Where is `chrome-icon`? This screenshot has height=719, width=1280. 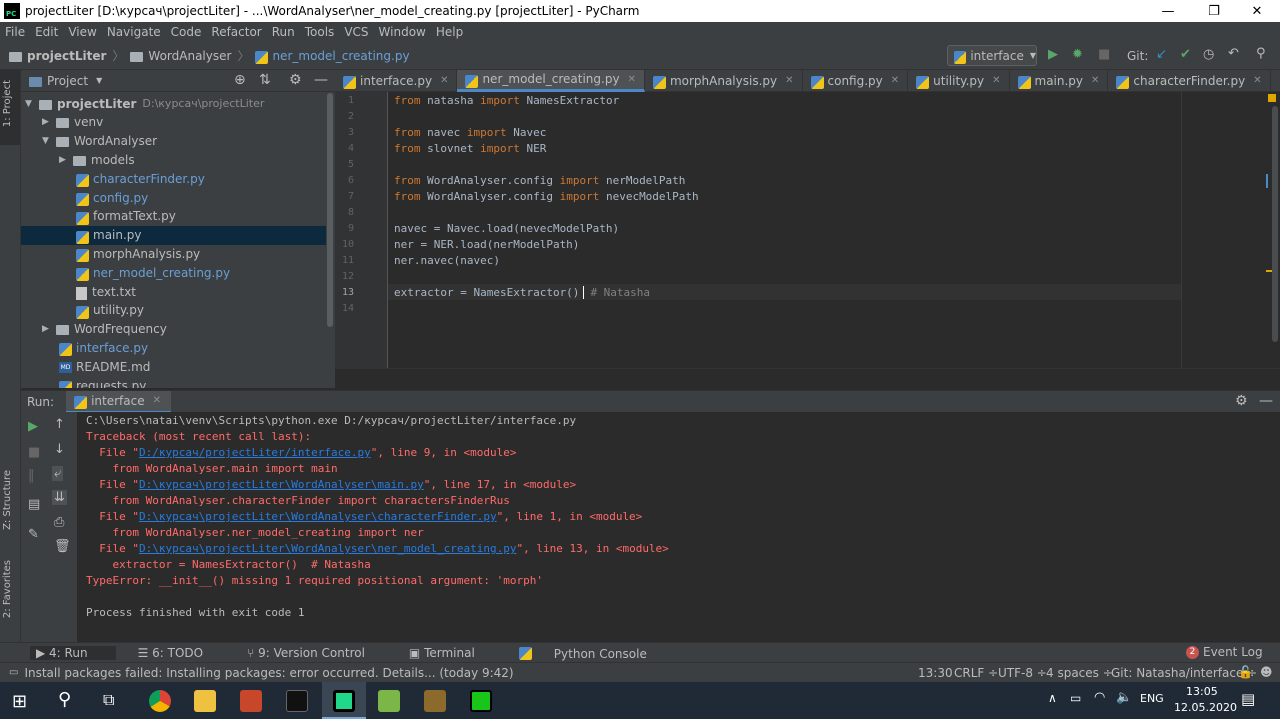 chrome-icon is located at coordinates (160, 701).